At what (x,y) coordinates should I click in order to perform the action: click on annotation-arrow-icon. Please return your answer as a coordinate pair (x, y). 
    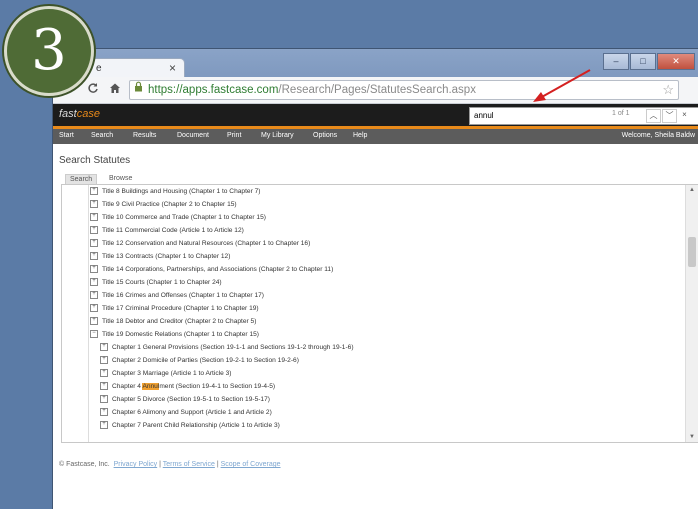
    Looking at the image, I should click on (562, 85).